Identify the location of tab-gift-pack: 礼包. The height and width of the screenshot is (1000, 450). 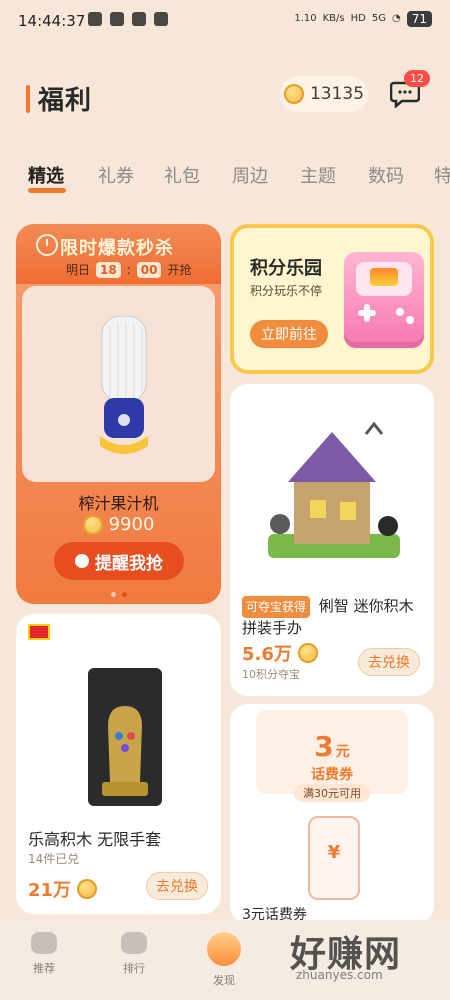
(182, 175).